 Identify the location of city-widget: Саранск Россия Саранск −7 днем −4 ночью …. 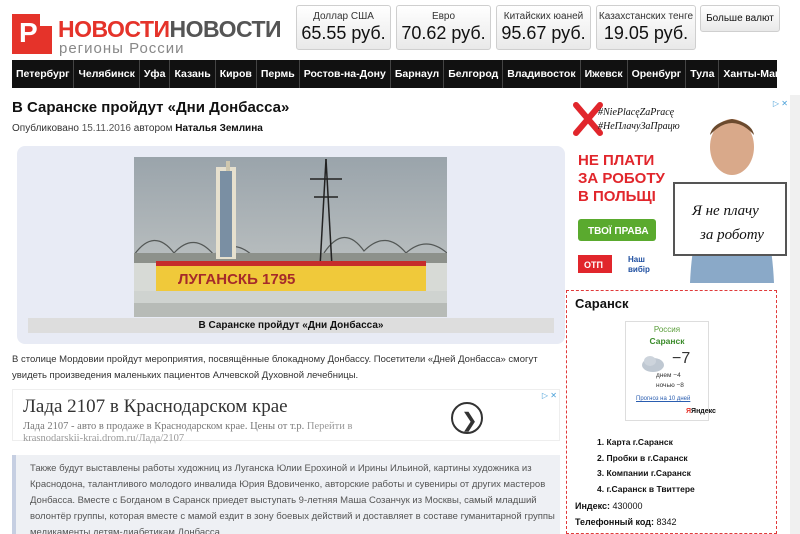
(671, 412).